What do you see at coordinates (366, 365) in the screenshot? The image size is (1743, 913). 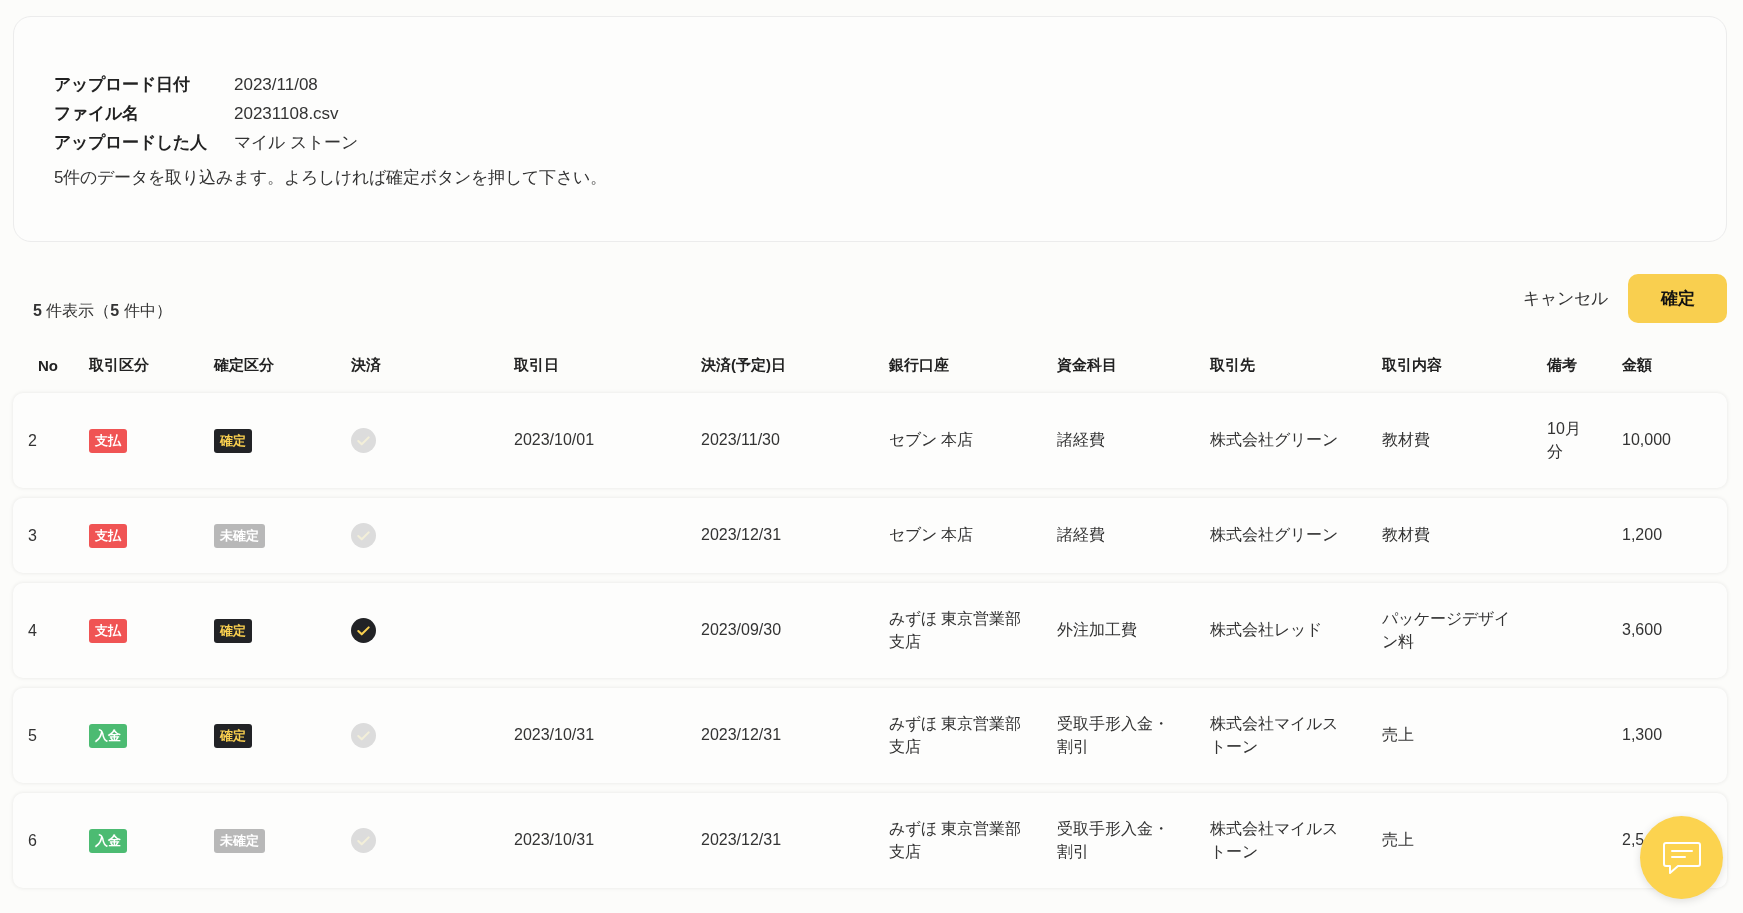 I see `column-header: 決済` at bounding box center [366, 365].